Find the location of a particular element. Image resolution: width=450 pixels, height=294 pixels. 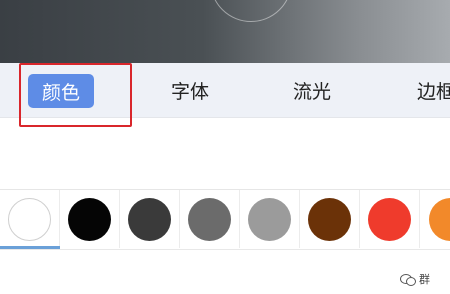

swatch-orange-dot is located at coordinates (439, 219).